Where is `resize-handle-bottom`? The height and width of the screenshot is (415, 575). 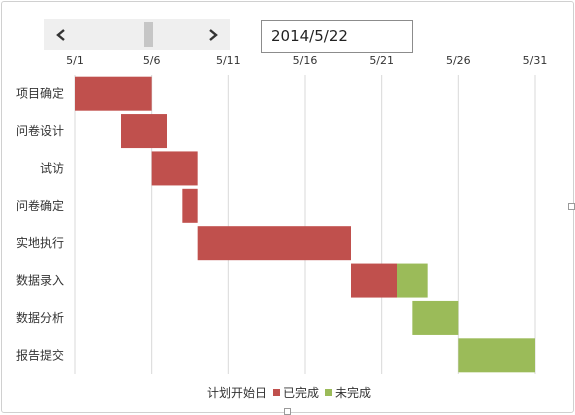
resize-handle-bottom is located at coordinates (287, 411).